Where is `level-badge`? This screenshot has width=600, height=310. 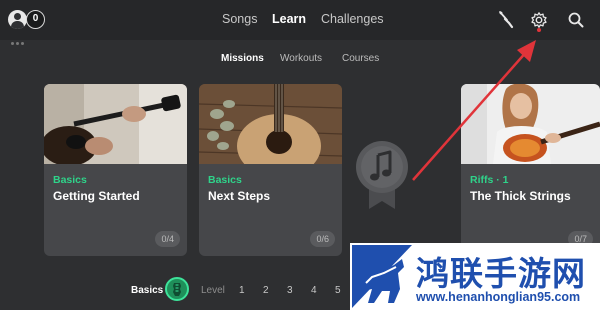 level-badge is located at coordinates (177, 289).